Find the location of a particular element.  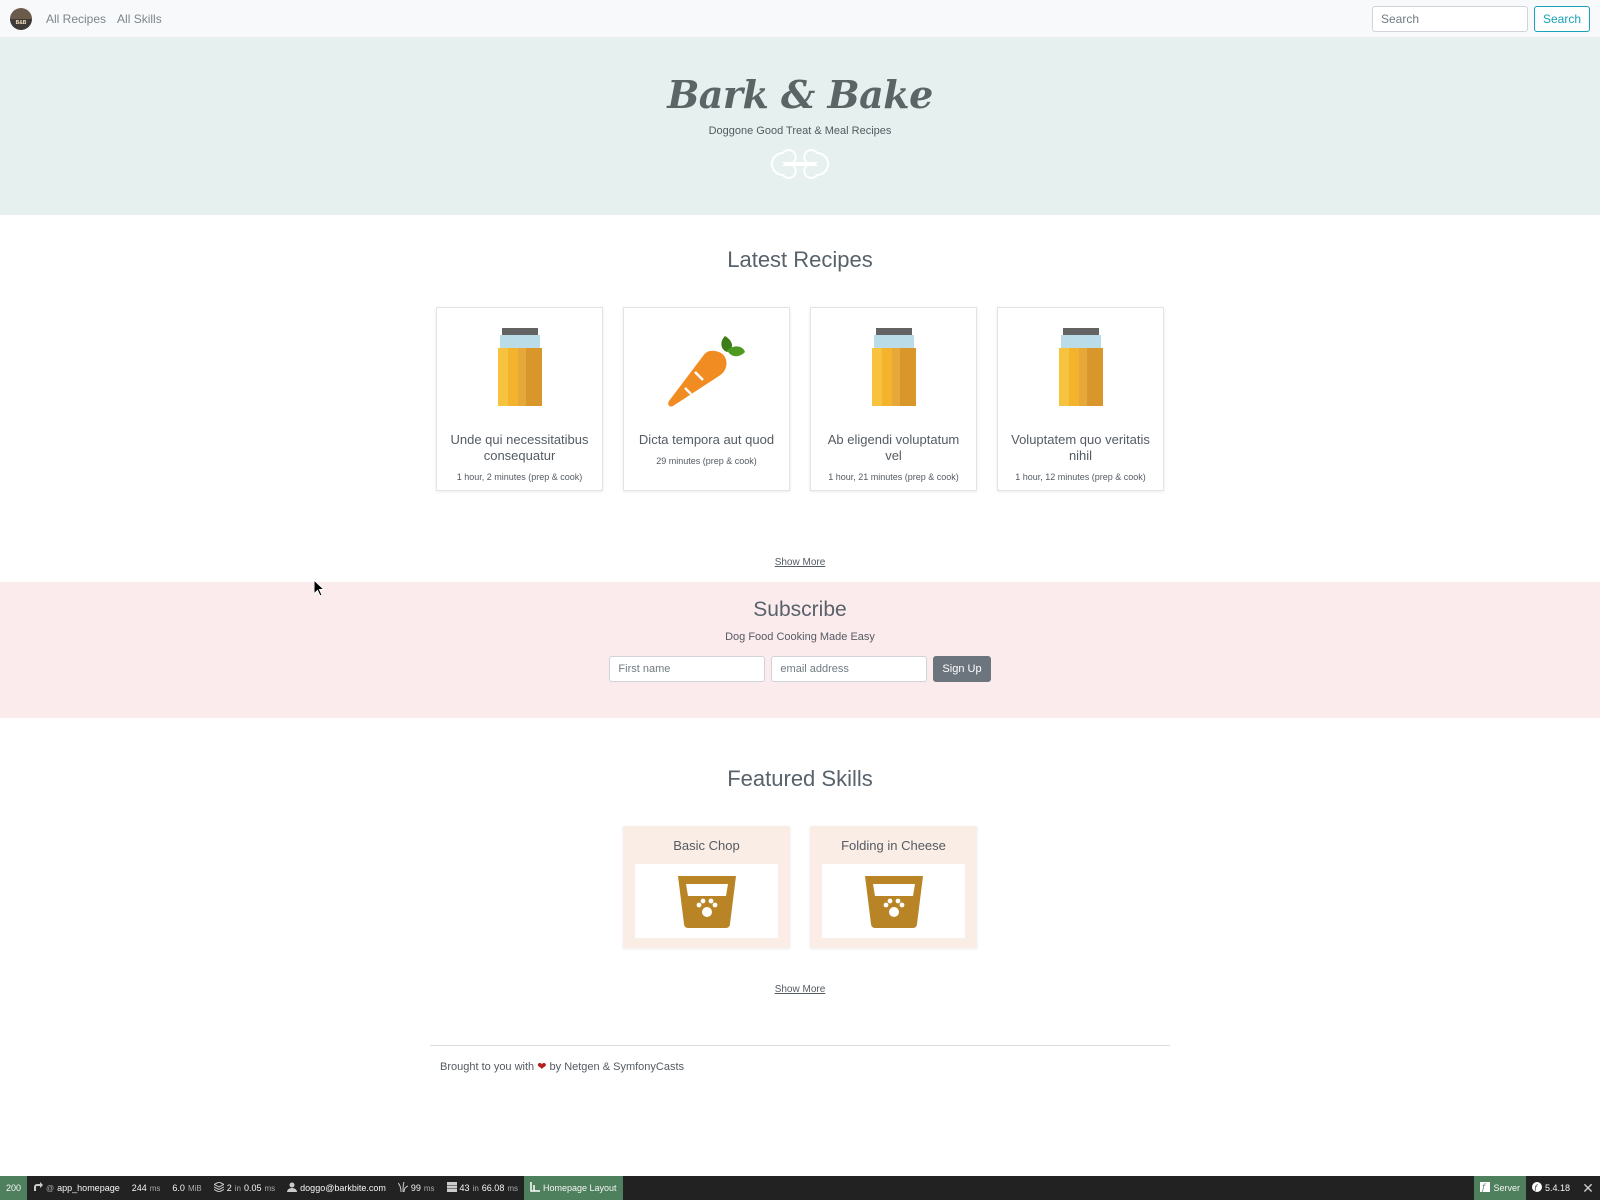

user-panel: doggo@barkbite.com is located at coordinates (336, 1188).